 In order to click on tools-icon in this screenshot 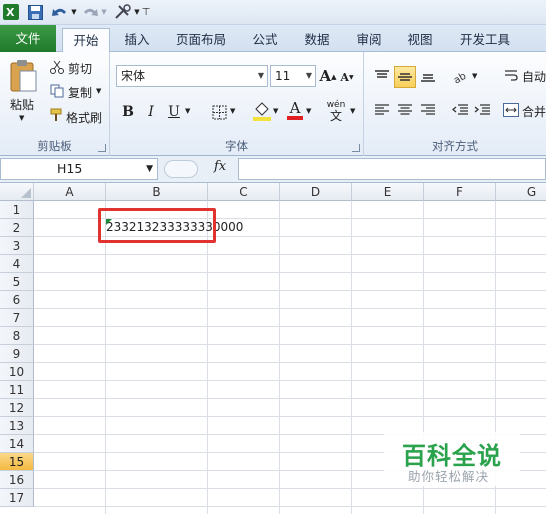, I will do `click(123, 12)`.